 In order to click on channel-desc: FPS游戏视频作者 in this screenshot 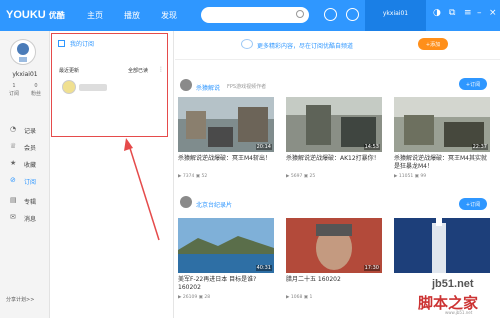, I will do `click(247, 87)`.